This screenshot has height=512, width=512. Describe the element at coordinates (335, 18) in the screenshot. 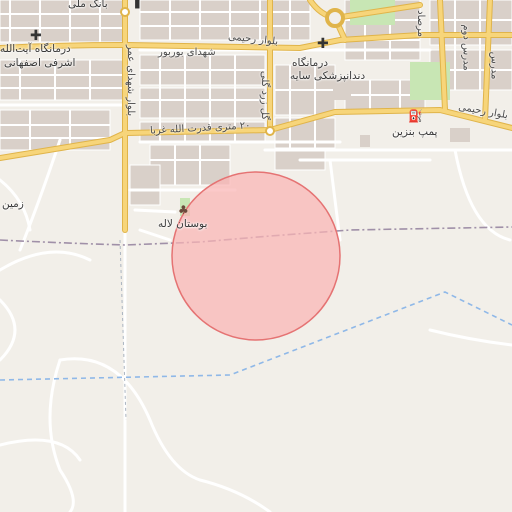

I see `roundabout-top` at that location.